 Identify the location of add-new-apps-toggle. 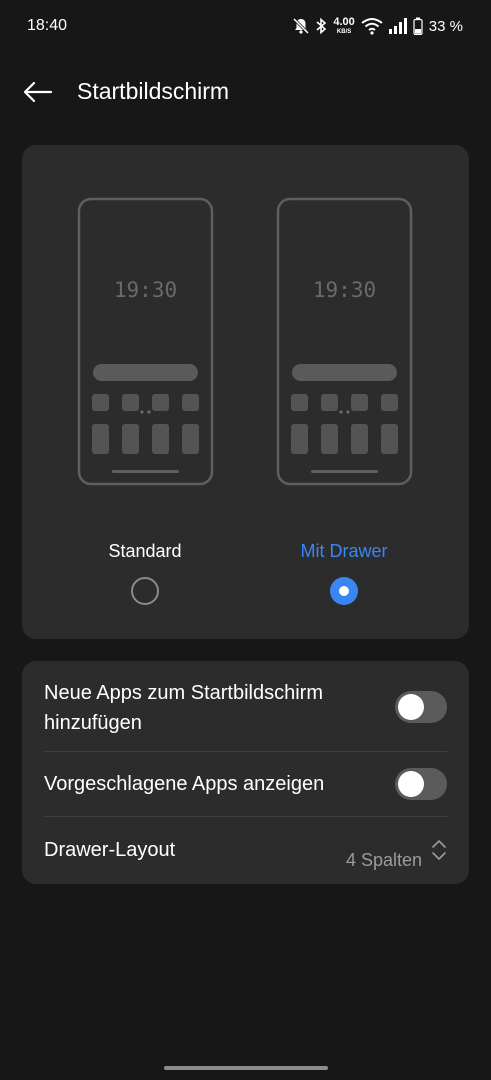
(421, 707).